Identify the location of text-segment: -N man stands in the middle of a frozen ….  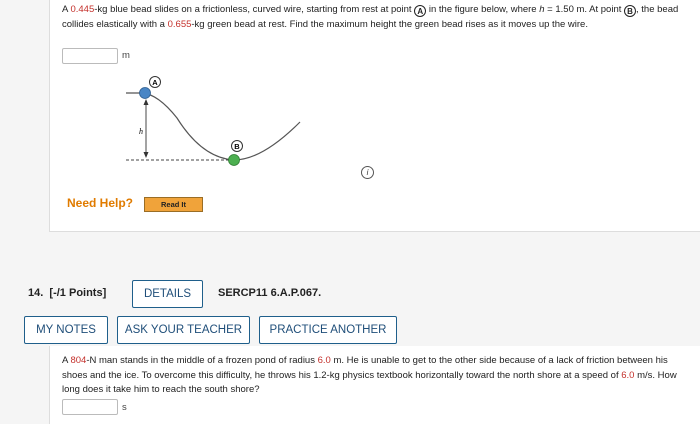
(202, 360).